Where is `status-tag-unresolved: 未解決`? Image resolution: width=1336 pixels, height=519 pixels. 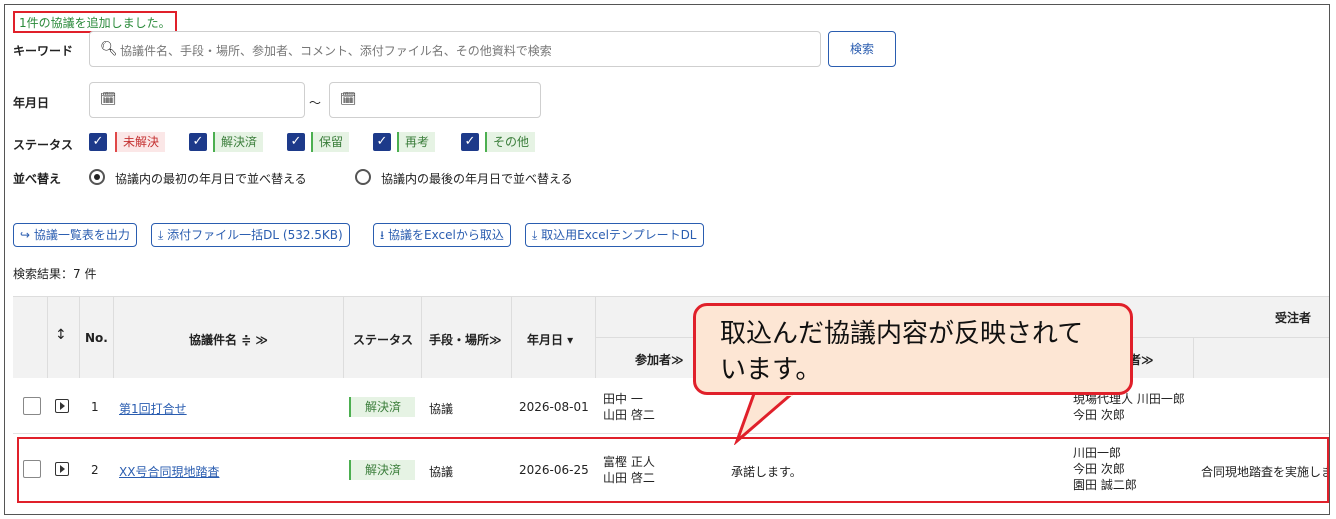
status-tag-unresolved: 未解決 is located at coordinates (140, 142).